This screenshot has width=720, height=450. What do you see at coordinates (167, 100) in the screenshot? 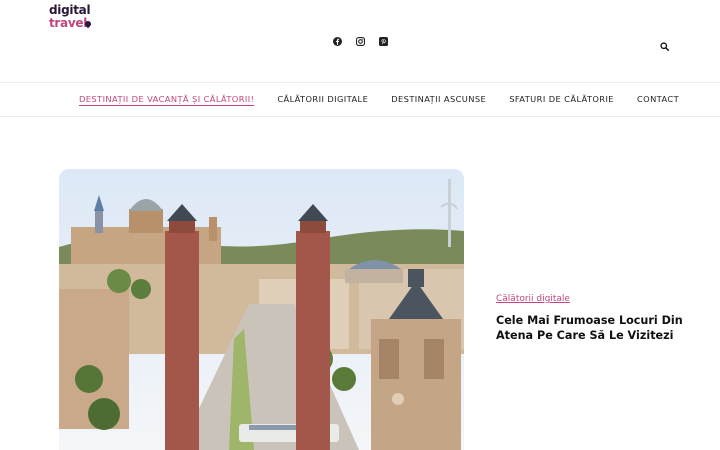
I see `nav-item-vacation-destinations: Destinații de vacanță și călătorii!` at bounding box center [167, 100].